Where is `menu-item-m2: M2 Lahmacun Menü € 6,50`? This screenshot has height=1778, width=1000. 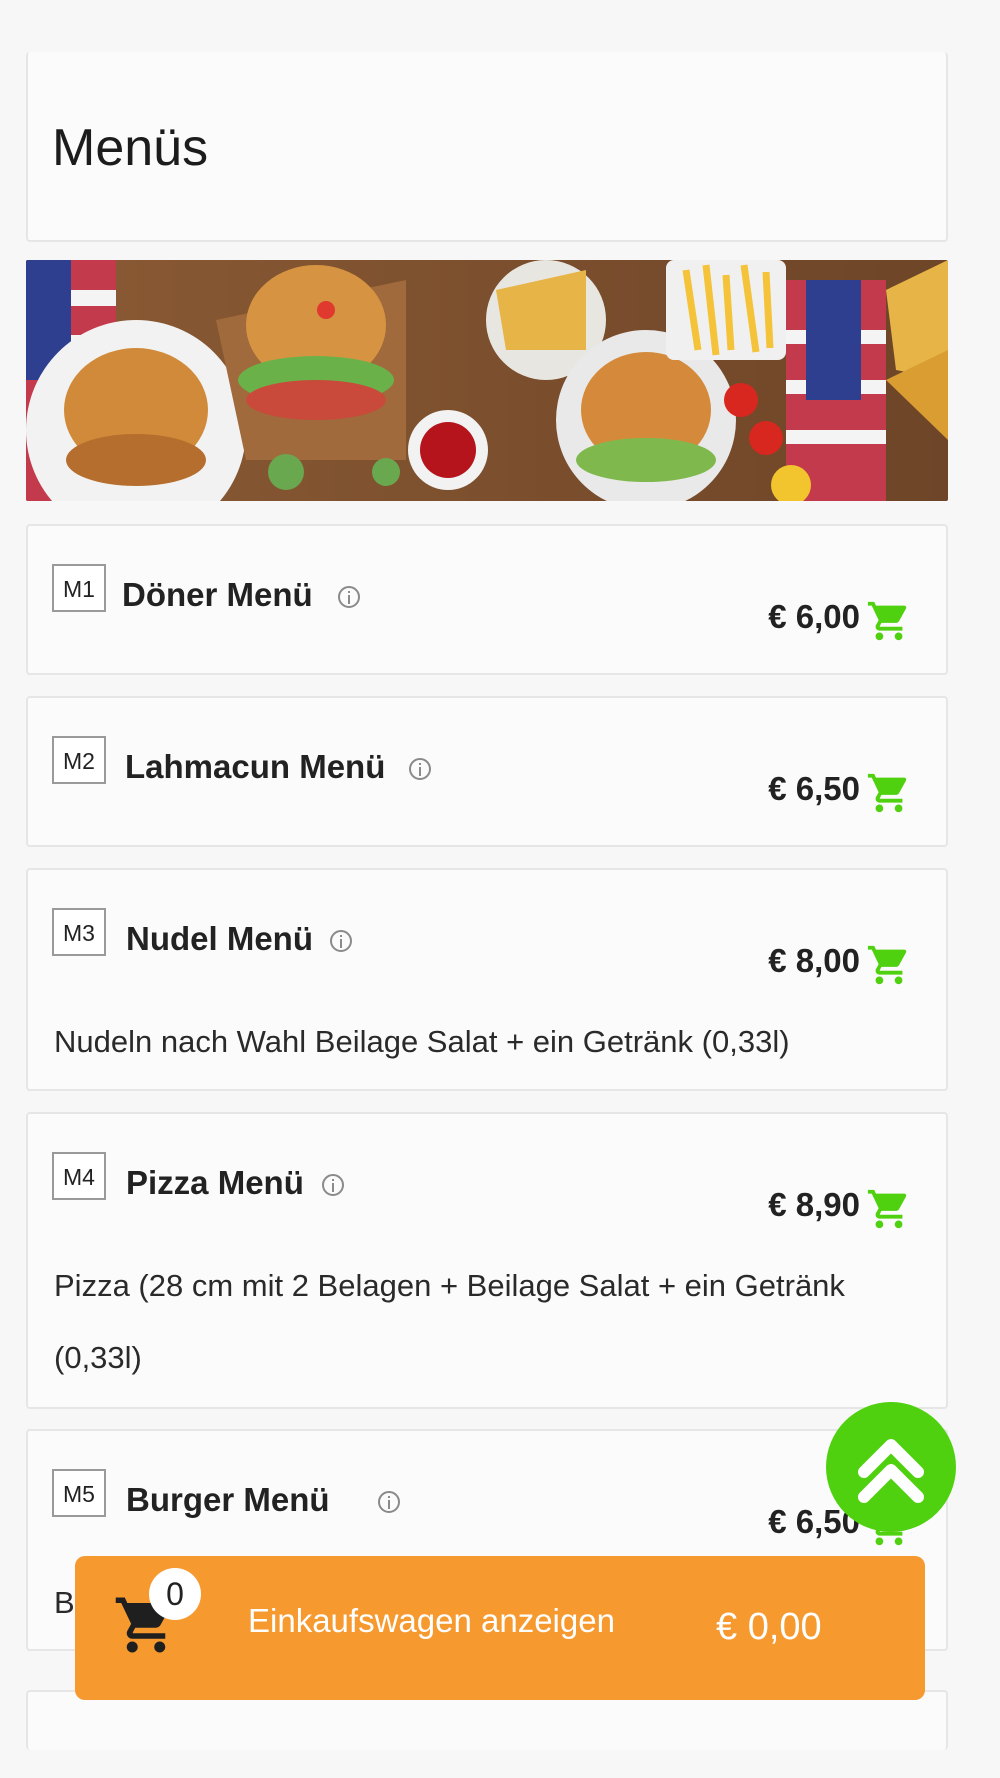 menu-item-m2: M2 Lahmacun Menü € 6,50 is located at coordinates (487, 771).